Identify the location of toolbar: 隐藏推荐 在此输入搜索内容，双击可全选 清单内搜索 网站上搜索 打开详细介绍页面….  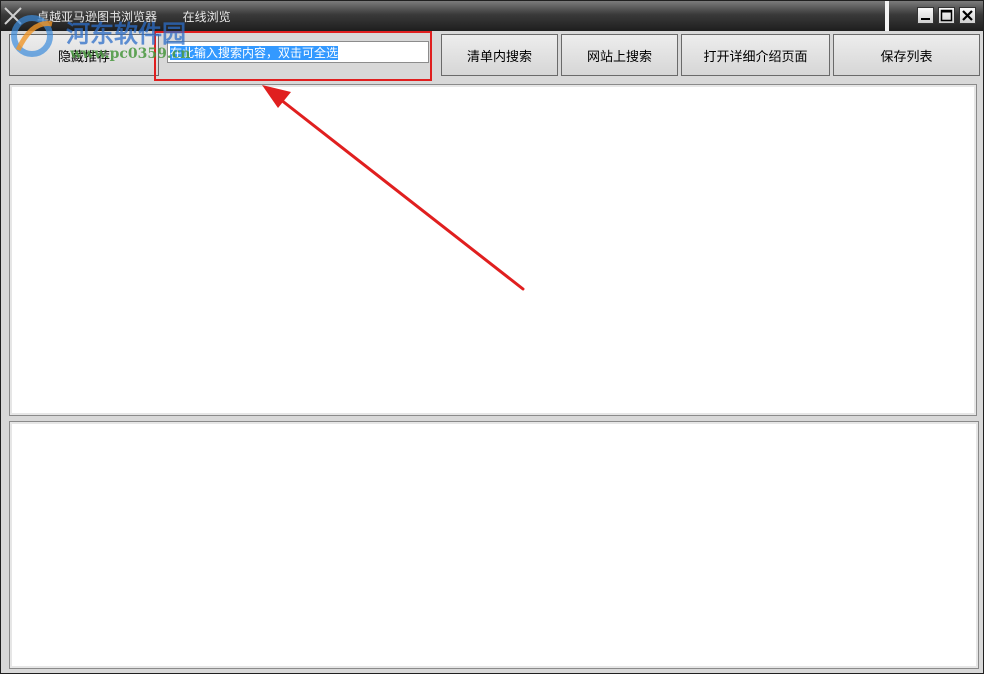
(492, 55).